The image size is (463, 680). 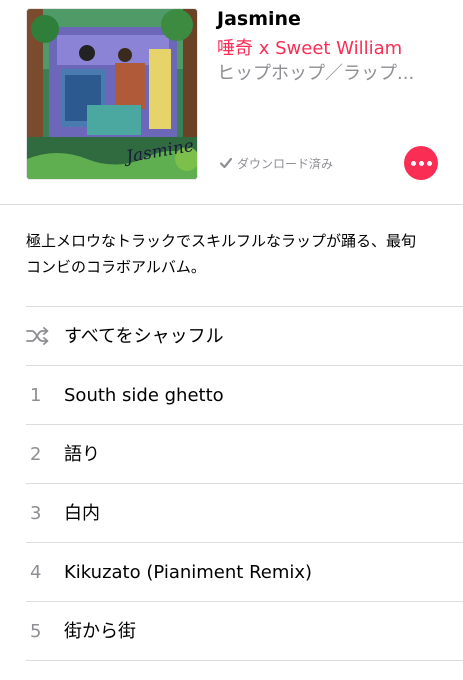 I want to click on album-artwork: Jasmine, so click(x=112, y=94).